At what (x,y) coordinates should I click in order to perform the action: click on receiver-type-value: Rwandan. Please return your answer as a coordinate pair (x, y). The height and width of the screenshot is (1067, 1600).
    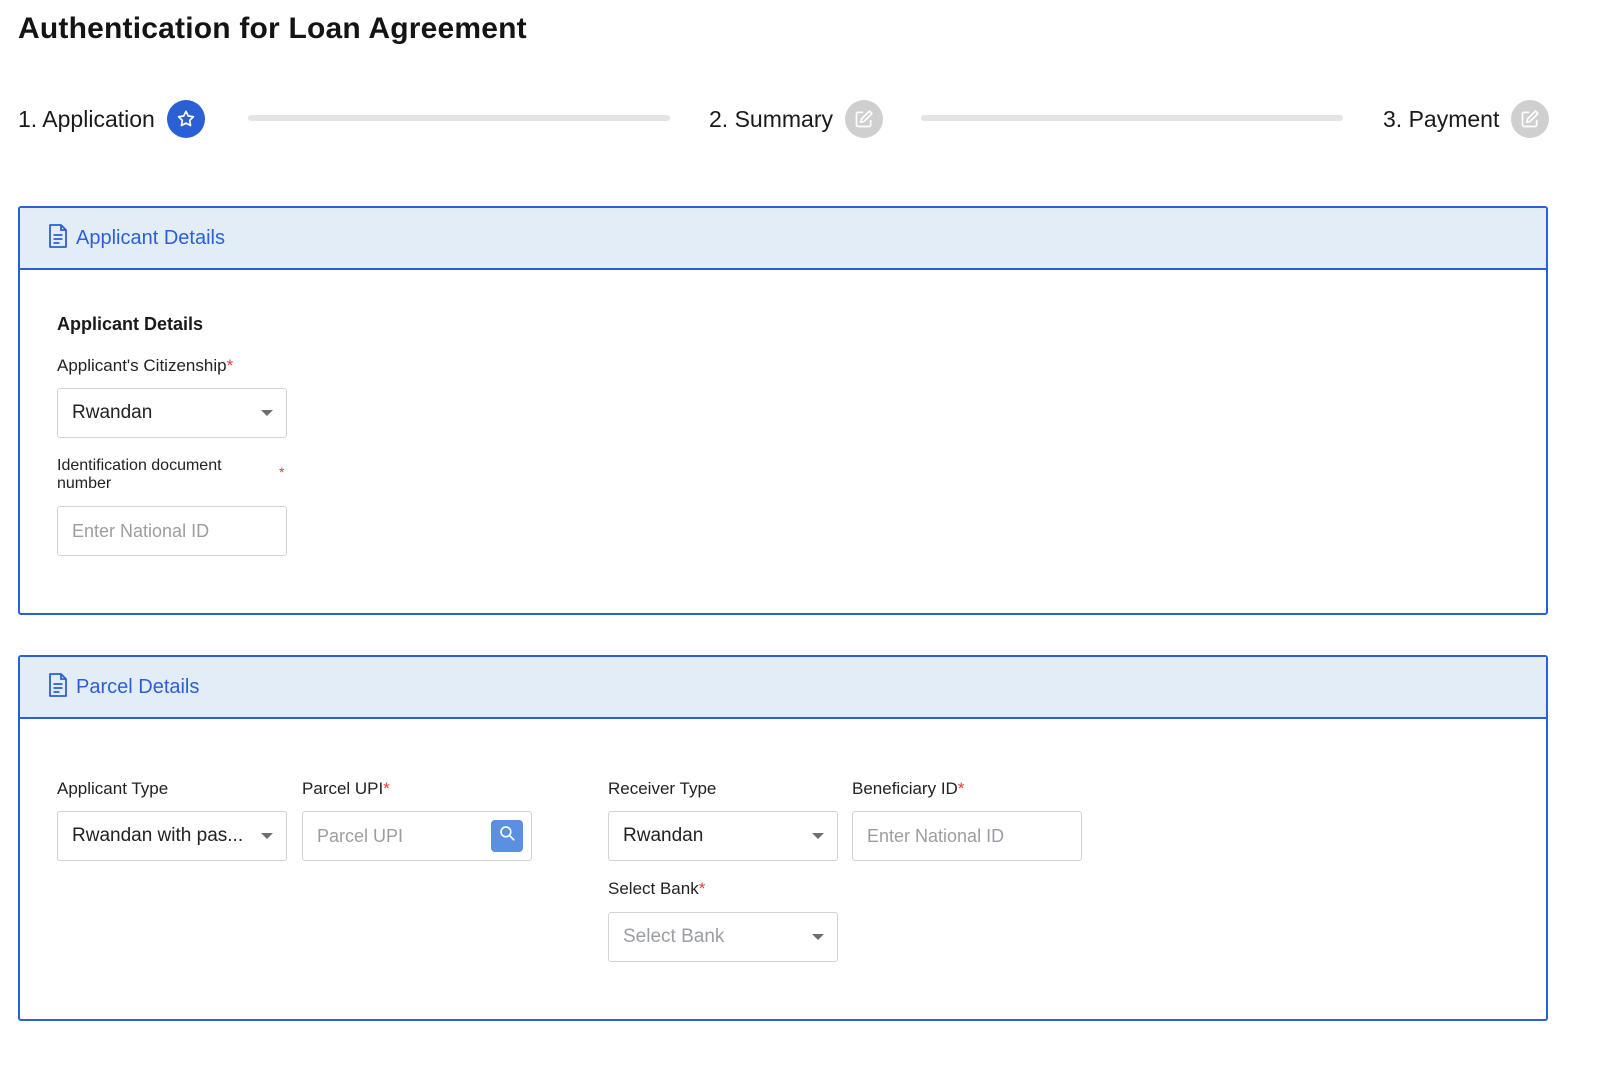
    Looking at the image, I should click on (663, 835).